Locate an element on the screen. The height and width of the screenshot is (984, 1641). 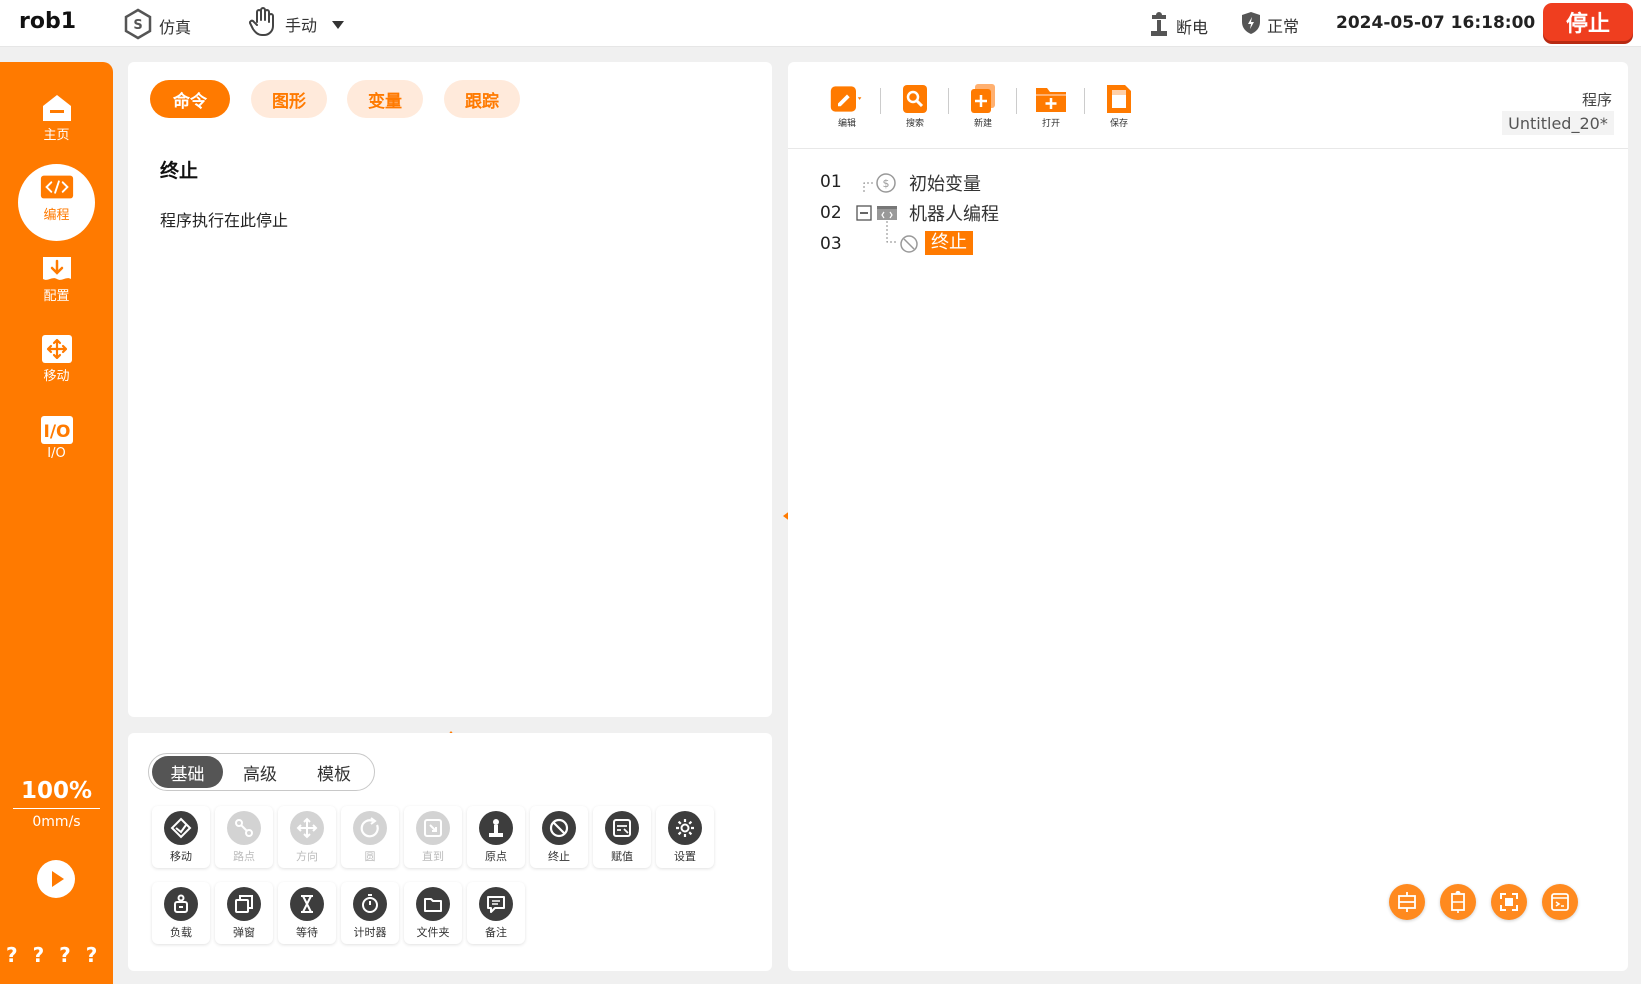
sidebar-item-config: 配置 is located at coordinates (56, 278).